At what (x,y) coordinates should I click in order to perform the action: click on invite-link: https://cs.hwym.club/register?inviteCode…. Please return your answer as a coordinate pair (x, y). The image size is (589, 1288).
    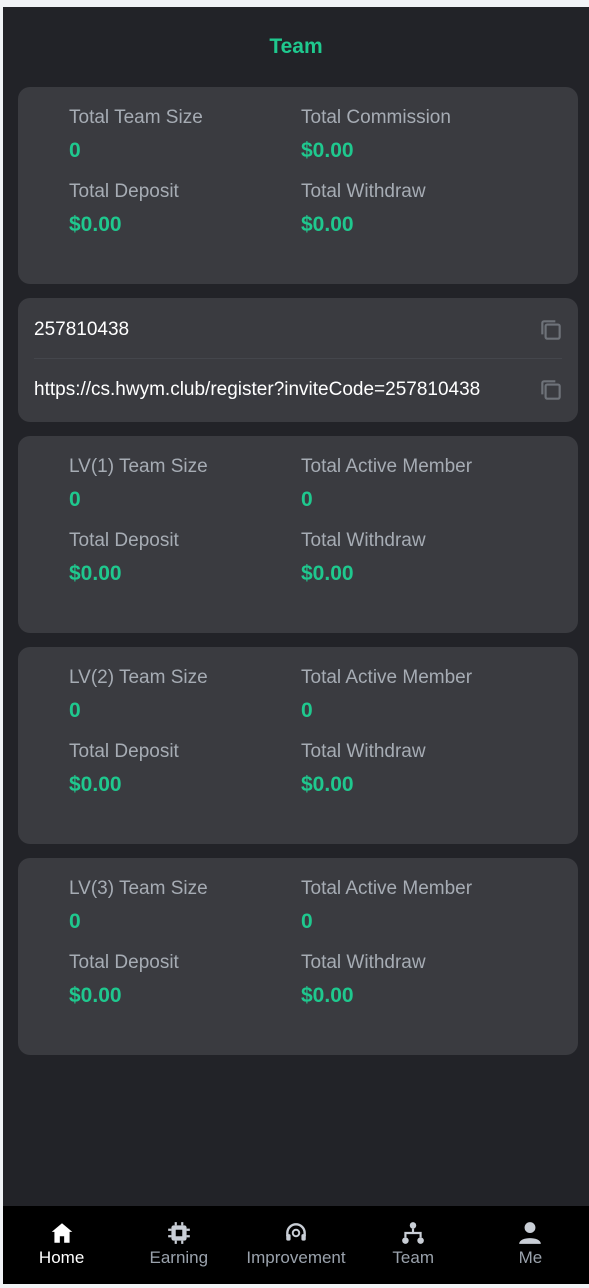
    Looking at the image, I should click on (257, 389).